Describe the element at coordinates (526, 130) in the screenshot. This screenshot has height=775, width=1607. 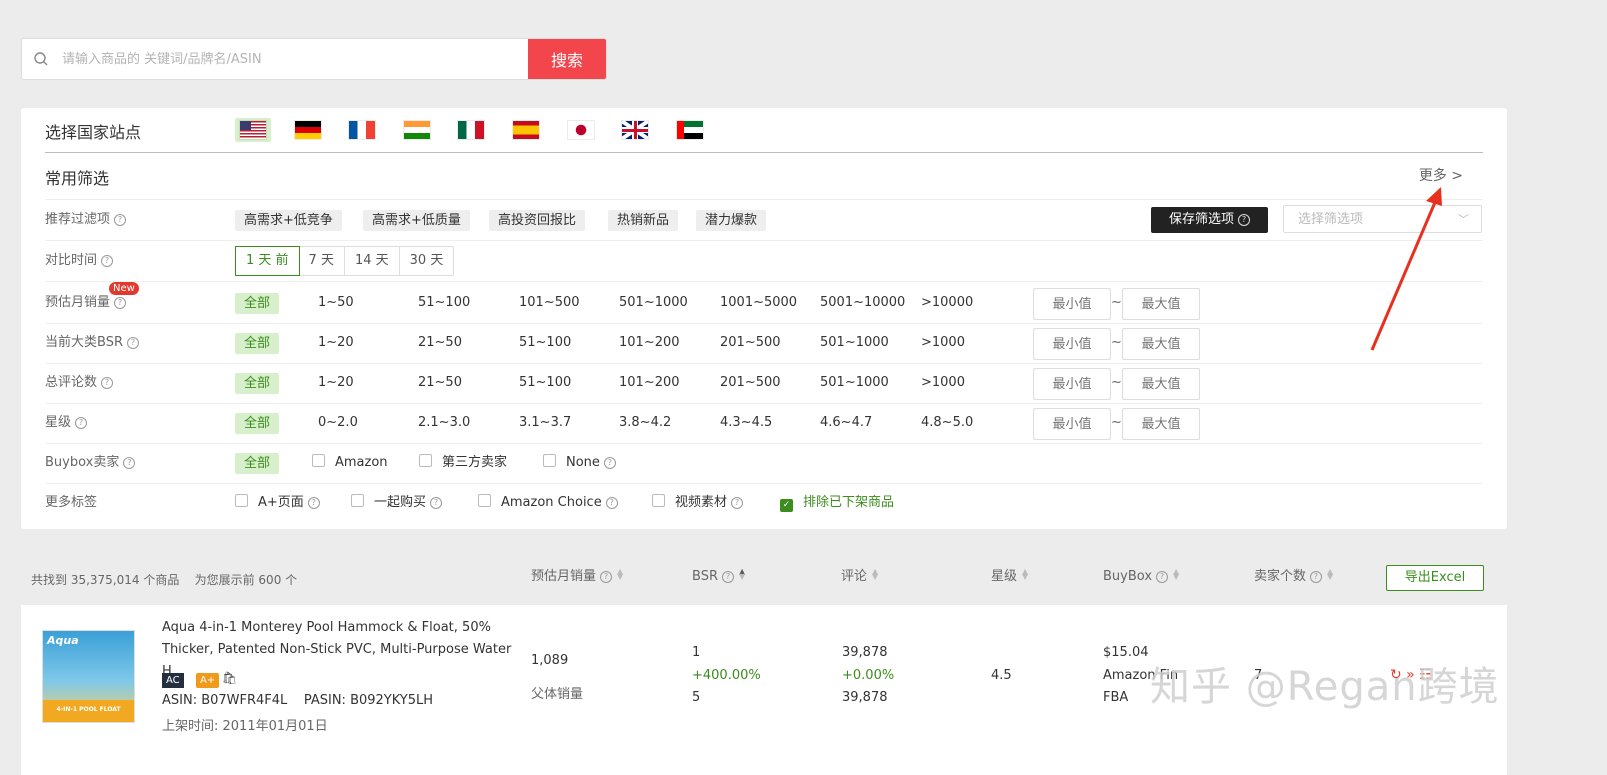
I see `flag-es` at that location.